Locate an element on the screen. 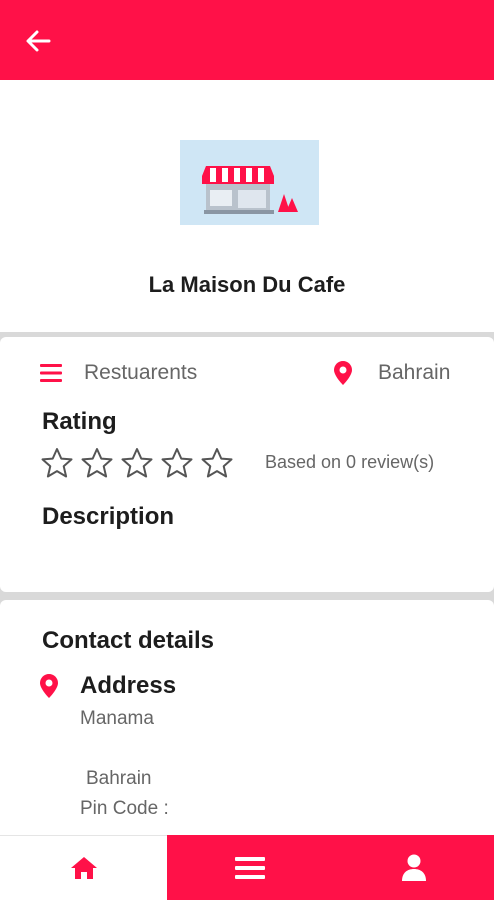  app-bar is located at coordinates (247, 40).